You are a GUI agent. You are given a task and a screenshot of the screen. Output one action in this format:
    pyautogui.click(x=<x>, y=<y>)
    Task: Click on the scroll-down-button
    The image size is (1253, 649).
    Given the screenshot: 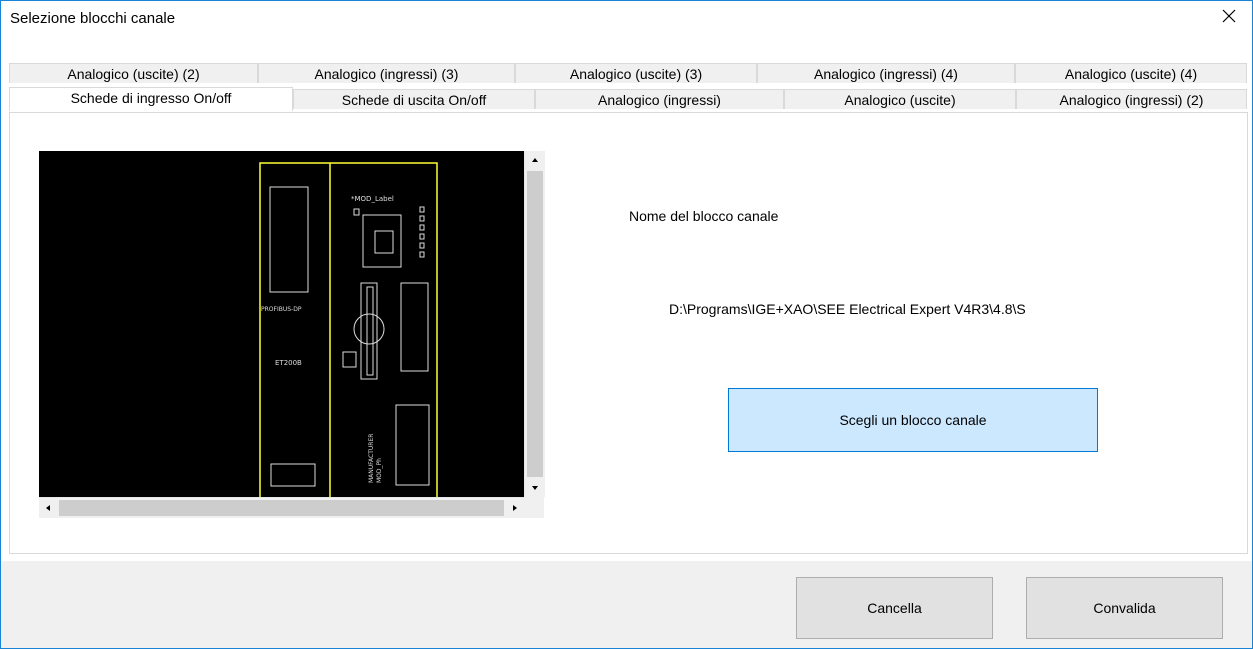 What is the action you would take?
    pyautogui.click(x=535, y=488)
    